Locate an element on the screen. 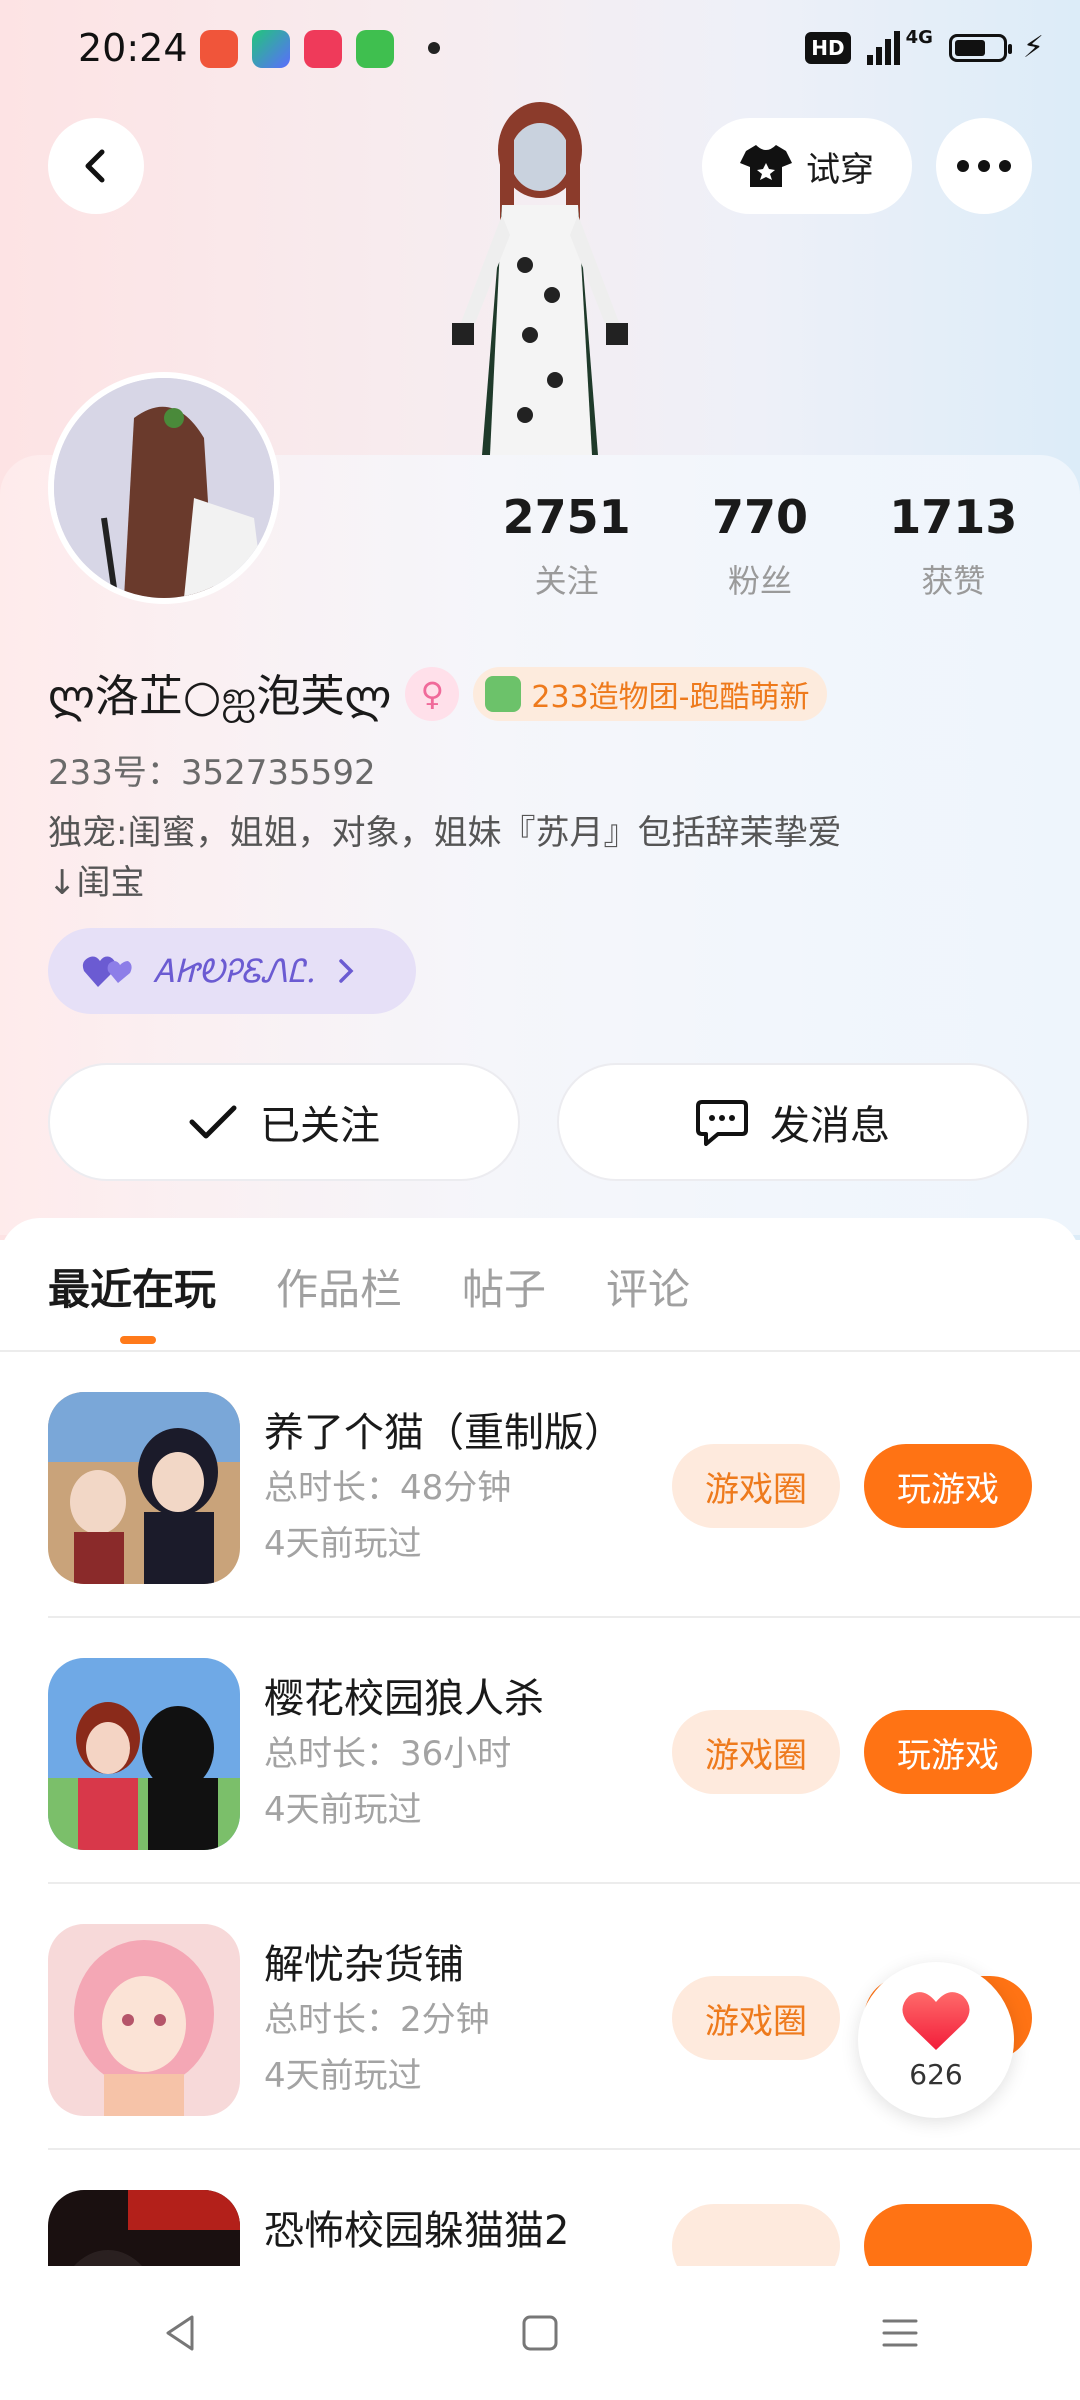 This screenshot has width=1080, height=2400. avatar-image is located at coordinates (164, 488).